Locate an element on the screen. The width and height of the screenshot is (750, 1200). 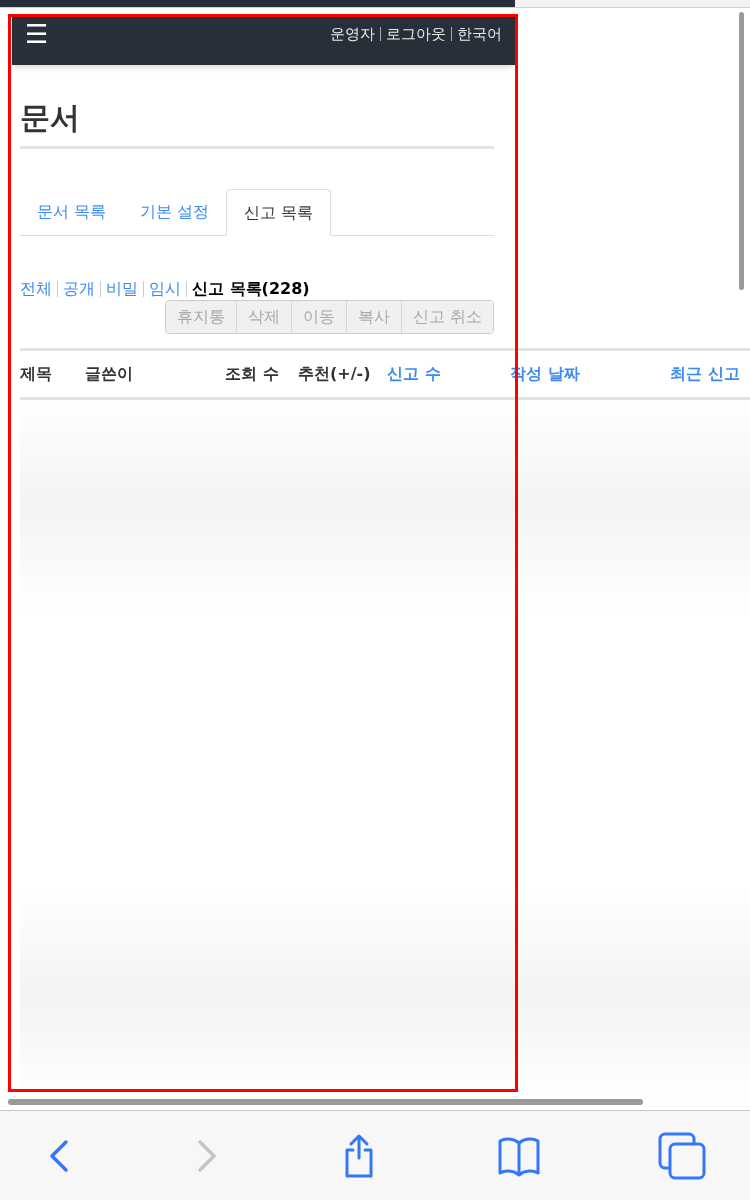
tabs-icon is located at coordinates (682, 1155).